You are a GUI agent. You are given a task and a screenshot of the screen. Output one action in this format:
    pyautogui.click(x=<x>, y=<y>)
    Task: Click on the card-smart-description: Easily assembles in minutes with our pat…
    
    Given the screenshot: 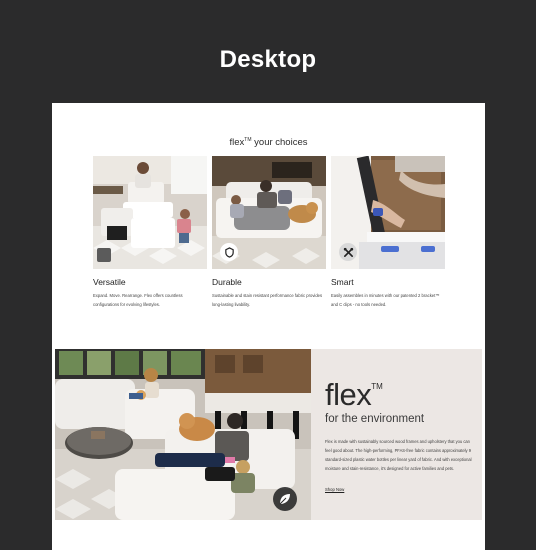 What is the action you would take?
    pyautogui.click(x=385, y=300)
    